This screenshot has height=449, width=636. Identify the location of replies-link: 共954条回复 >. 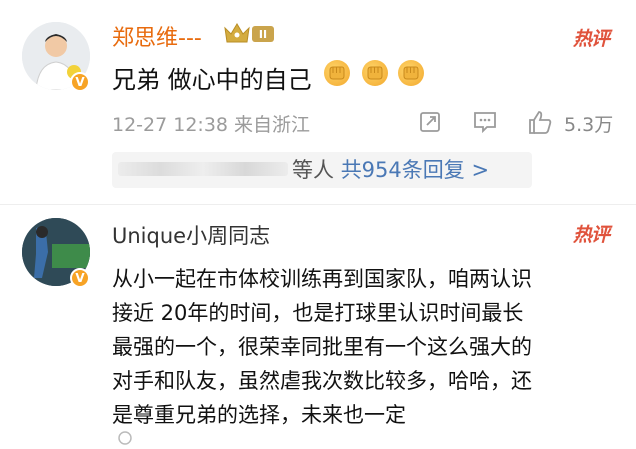
(415, 170).